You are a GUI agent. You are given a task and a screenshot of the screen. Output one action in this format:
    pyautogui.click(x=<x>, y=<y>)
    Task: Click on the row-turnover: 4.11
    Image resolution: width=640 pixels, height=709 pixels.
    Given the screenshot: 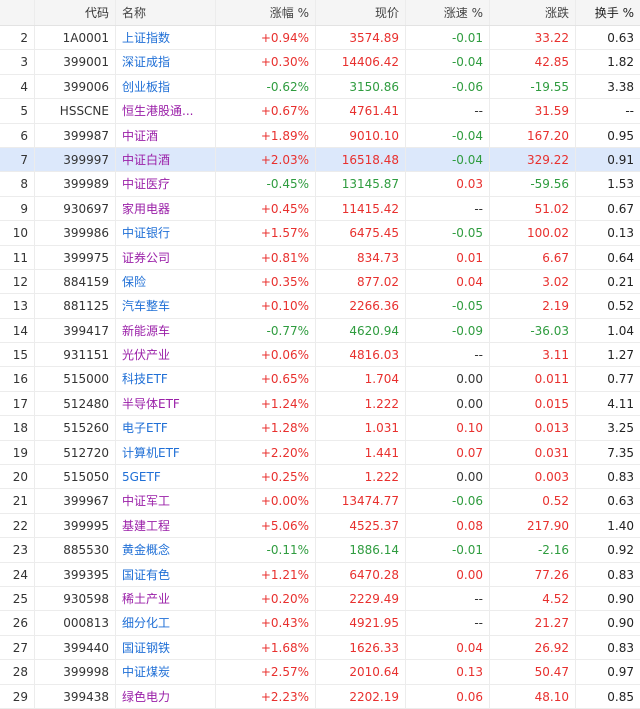 What is the action you would take?
    pyautogui.click(x=620, y=403)
    